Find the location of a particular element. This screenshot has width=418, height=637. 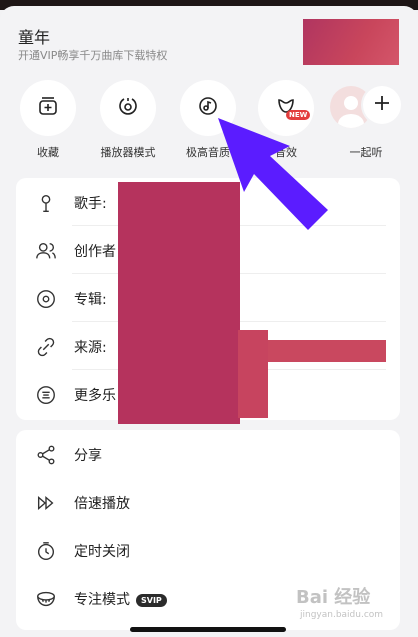

sound-effect-action: NEW 音效 is located at coordinates (286, 120).